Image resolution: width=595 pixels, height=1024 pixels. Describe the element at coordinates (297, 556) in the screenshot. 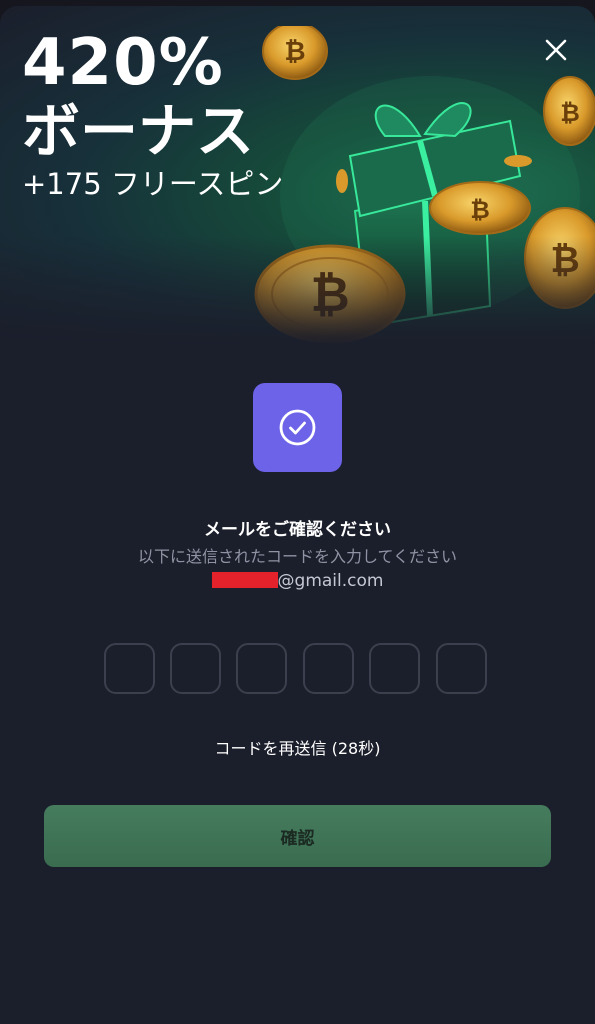

I see `verify-subtitle: 以下に送信されたコードを入力してください` at that location.